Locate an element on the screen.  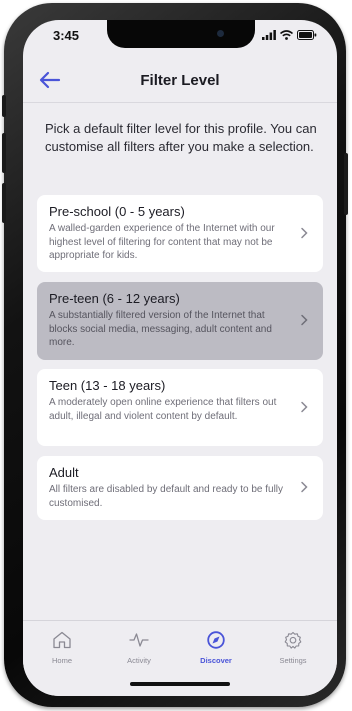
home-icon is located at coordinates (62, 640).